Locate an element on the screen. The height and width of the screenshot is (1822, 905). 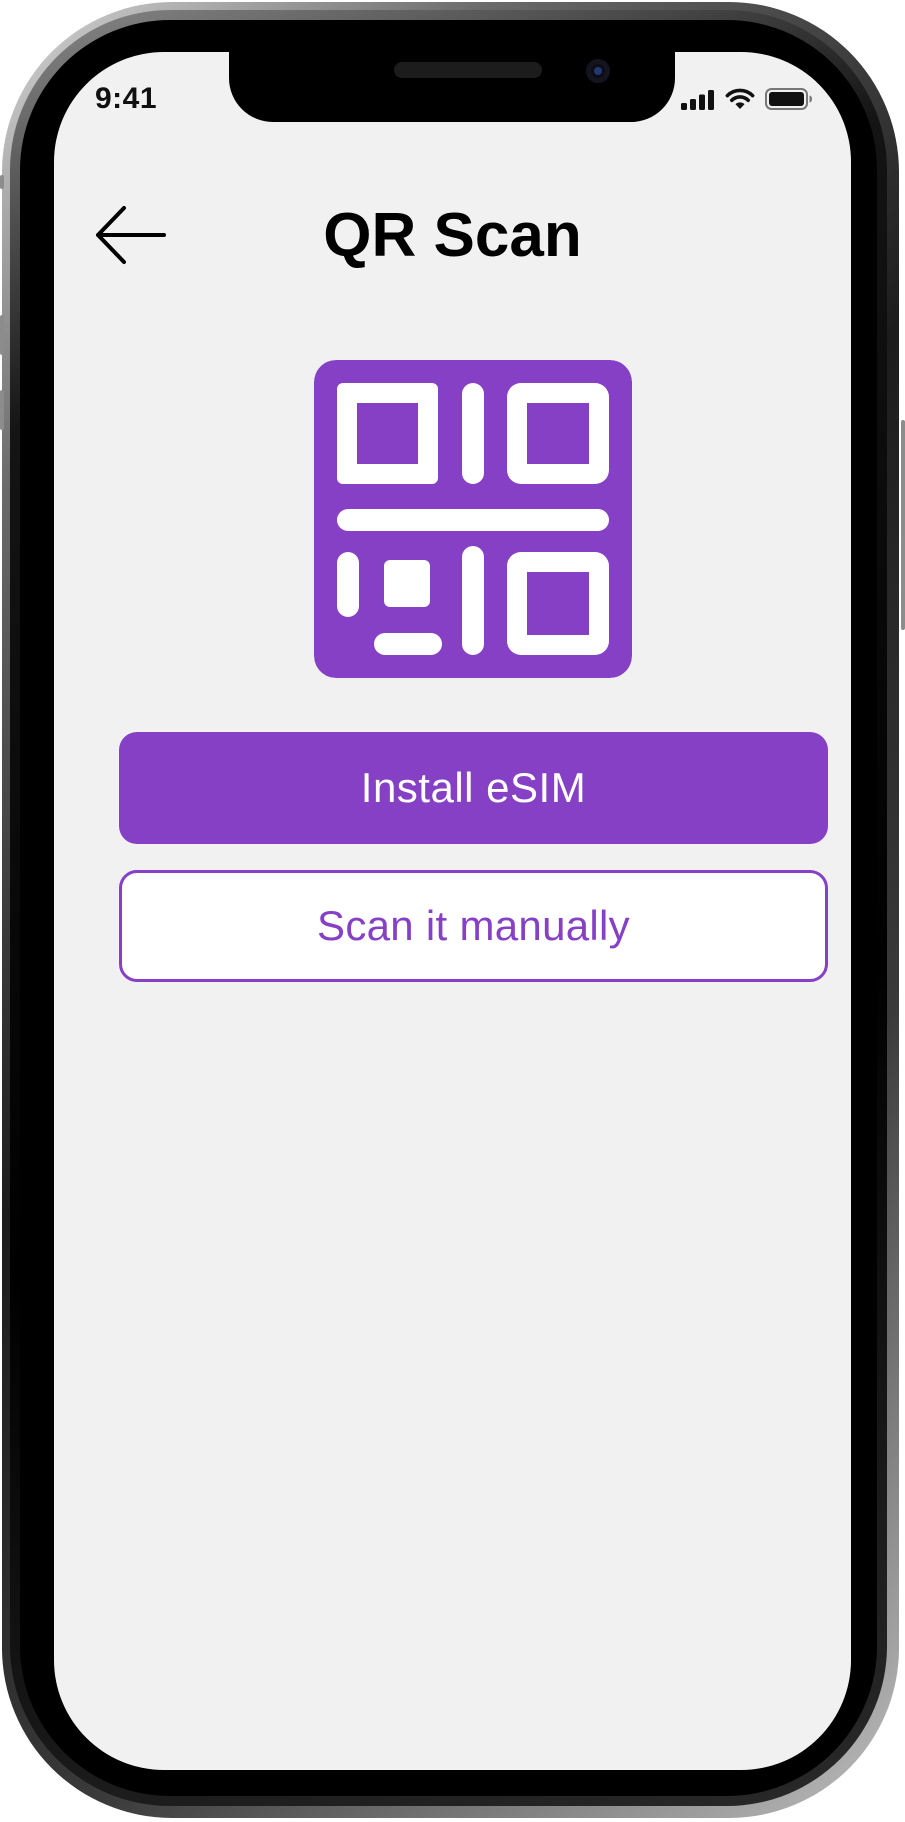
qr-code-icon is located at coordinates (473, 519).